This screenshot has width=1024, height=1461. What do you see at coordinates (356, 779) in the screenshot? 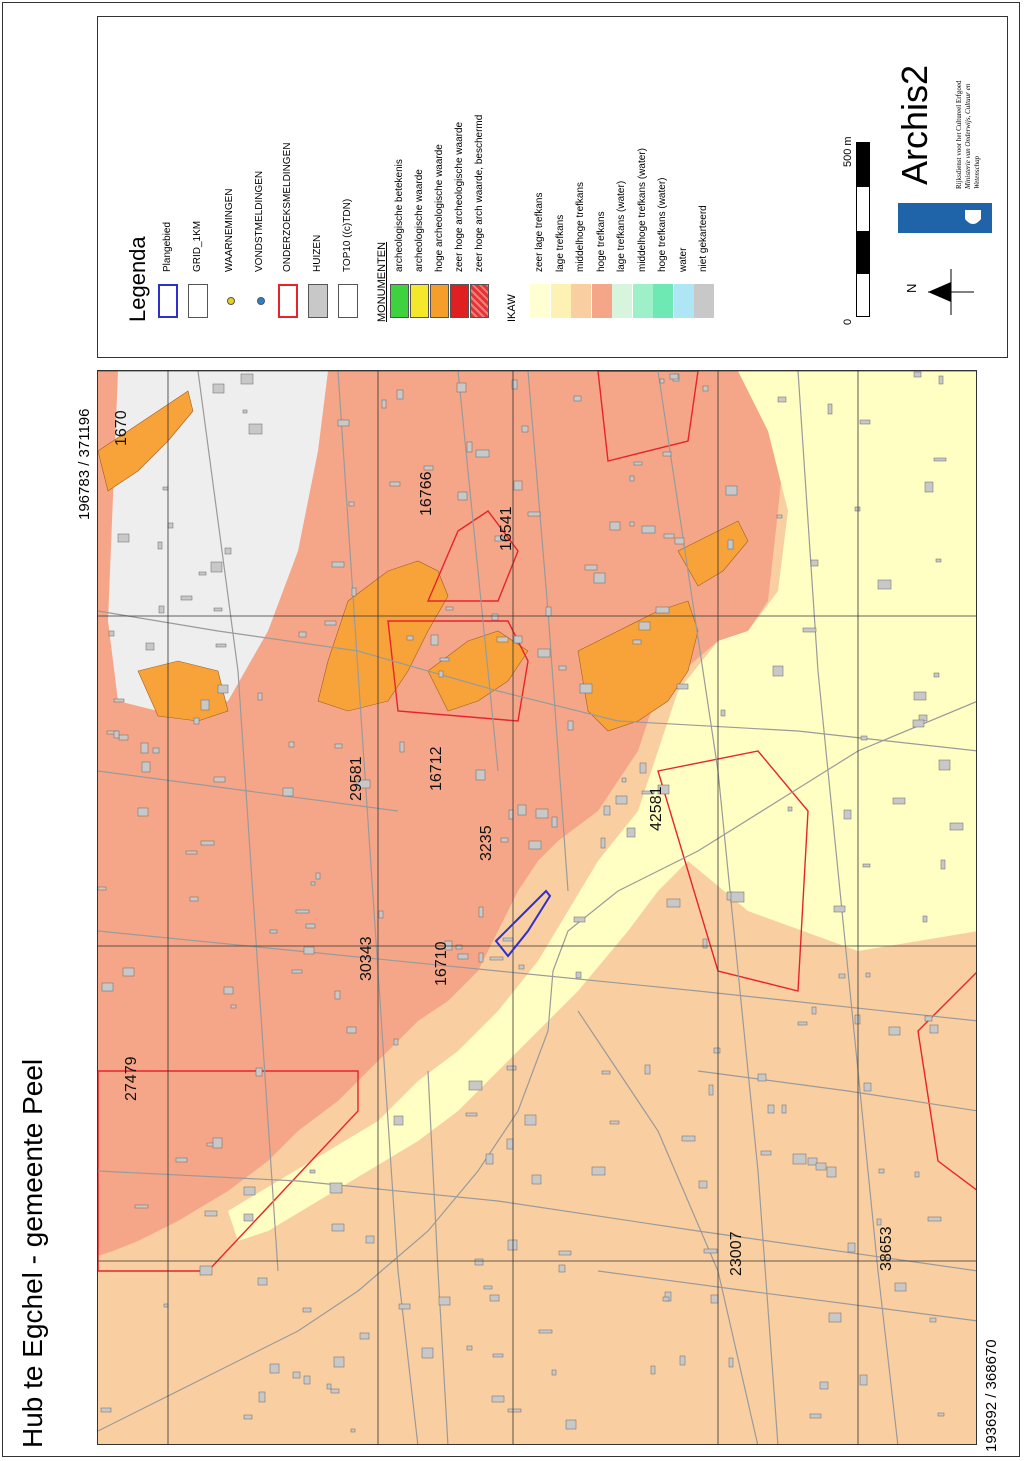
I see `map-label-29581: 29581` at bounding box center [356, 779].